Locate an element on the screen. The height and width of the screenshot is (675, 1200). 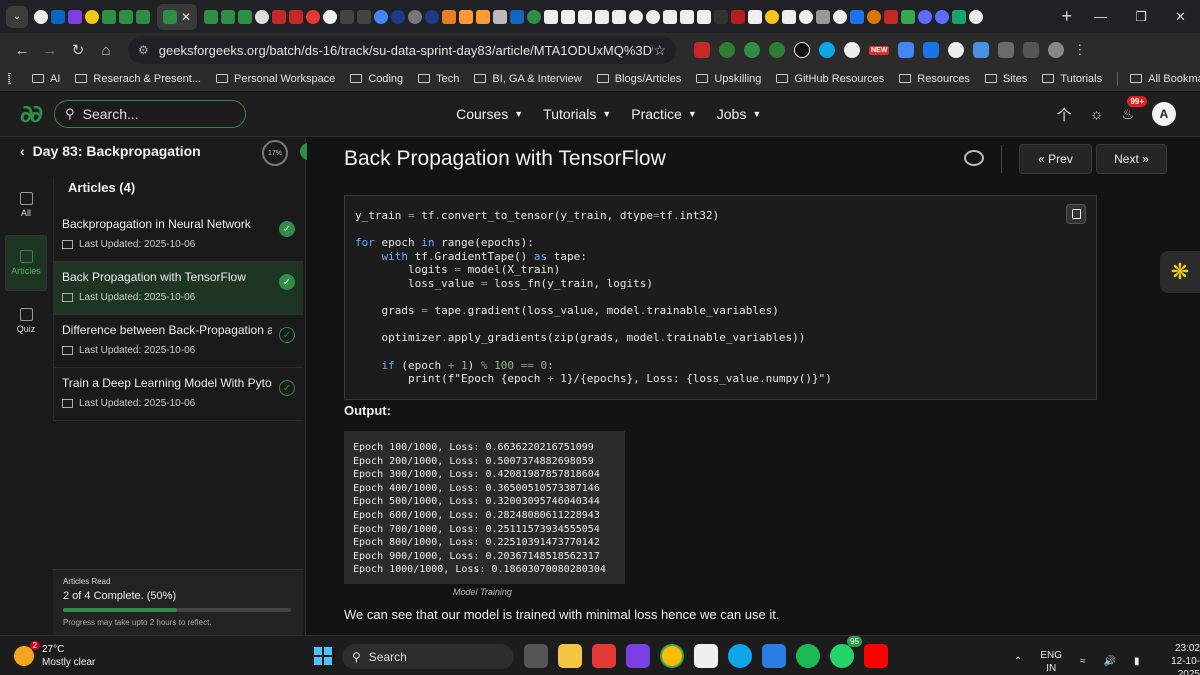
translate-icon is located at coordinates (906, 50).